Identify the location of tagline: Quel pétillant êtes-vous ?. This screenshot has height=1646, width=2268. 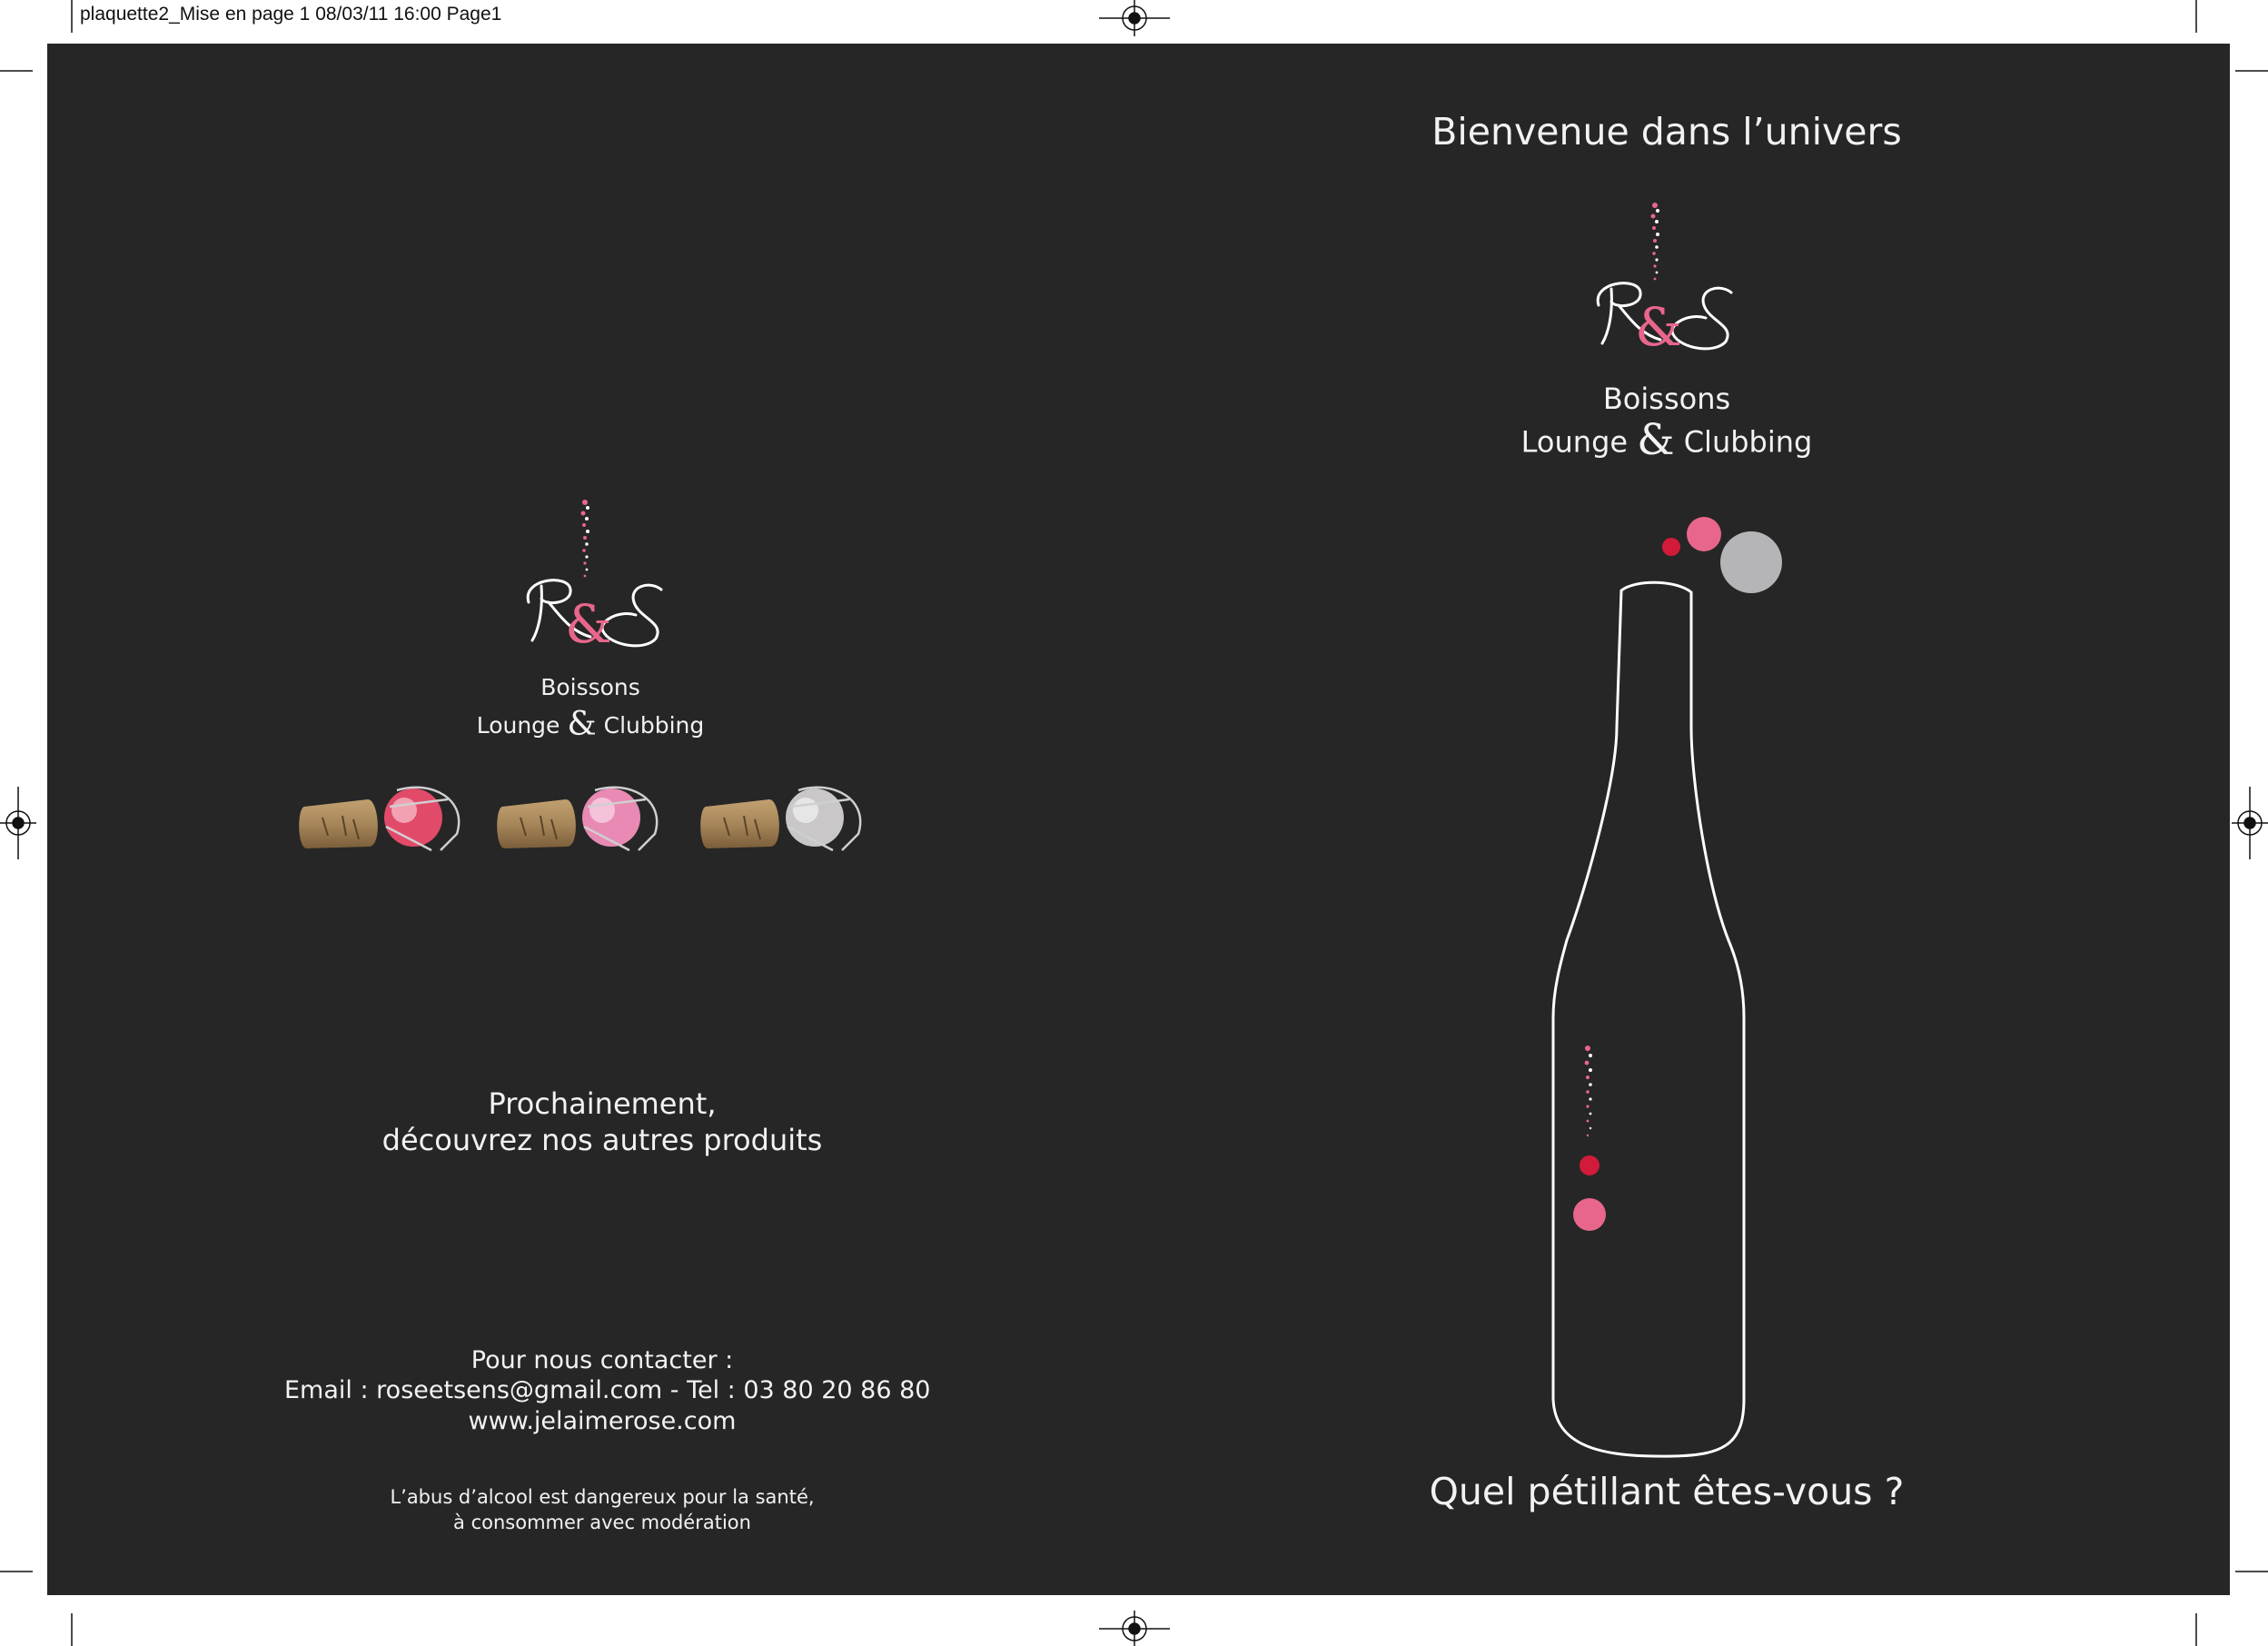
(1667, 1491).